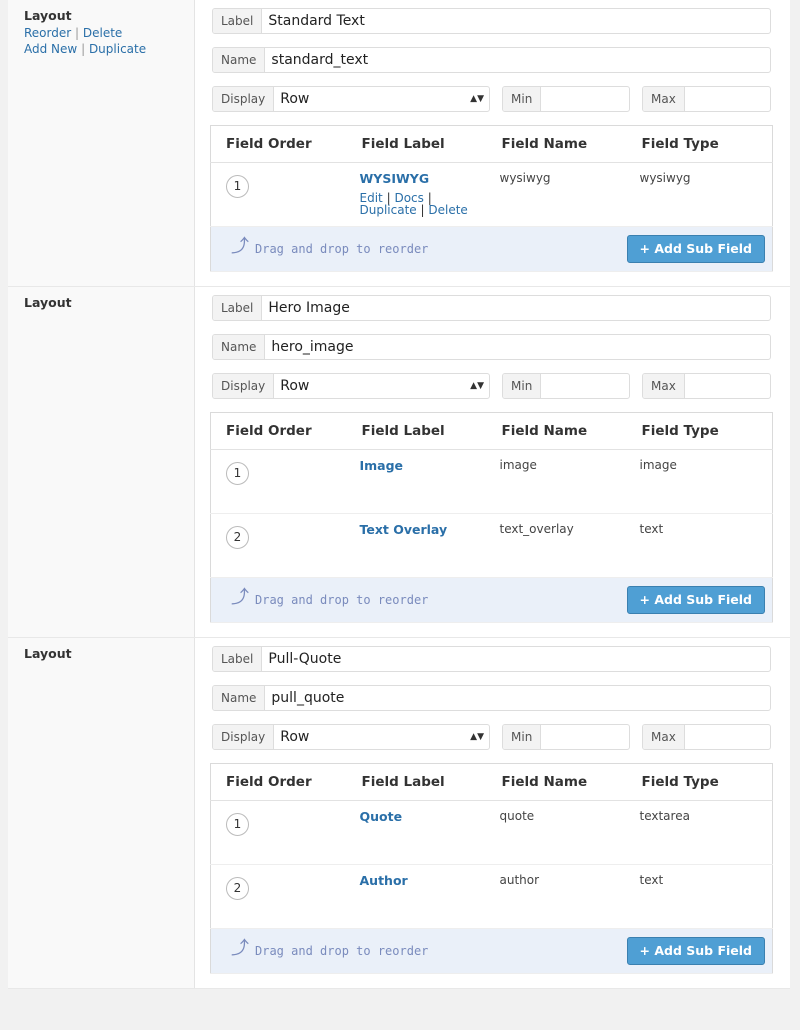  What do you see at coordinates (240, 948) in the screenshot?
I see `curved-arrow-up-icon: ⤴` at bounding box center [240, 948].